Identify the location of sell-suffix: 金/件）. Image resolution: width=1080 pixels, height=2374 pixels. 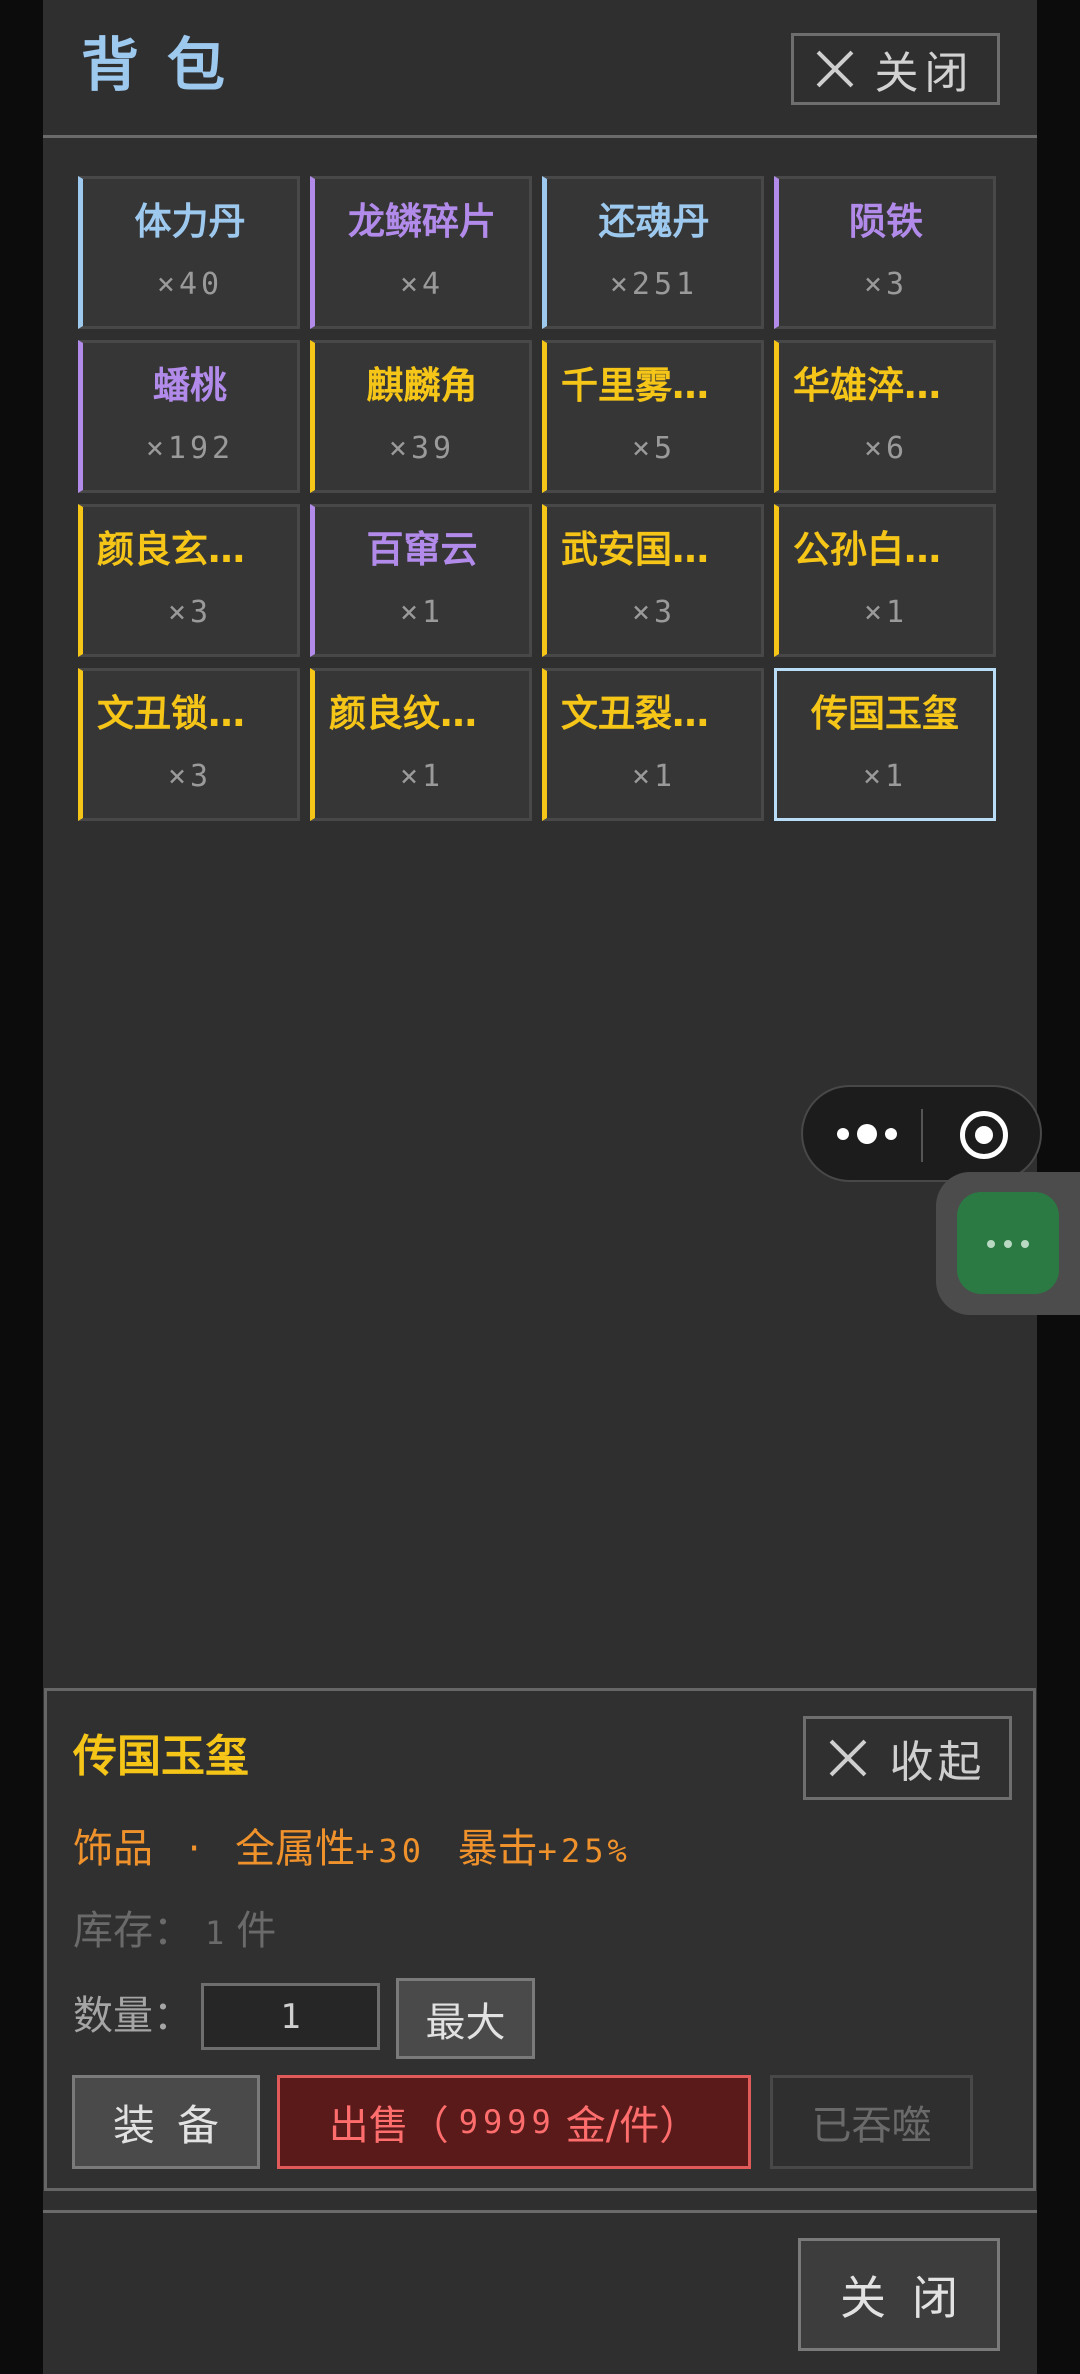
(632, 2126).